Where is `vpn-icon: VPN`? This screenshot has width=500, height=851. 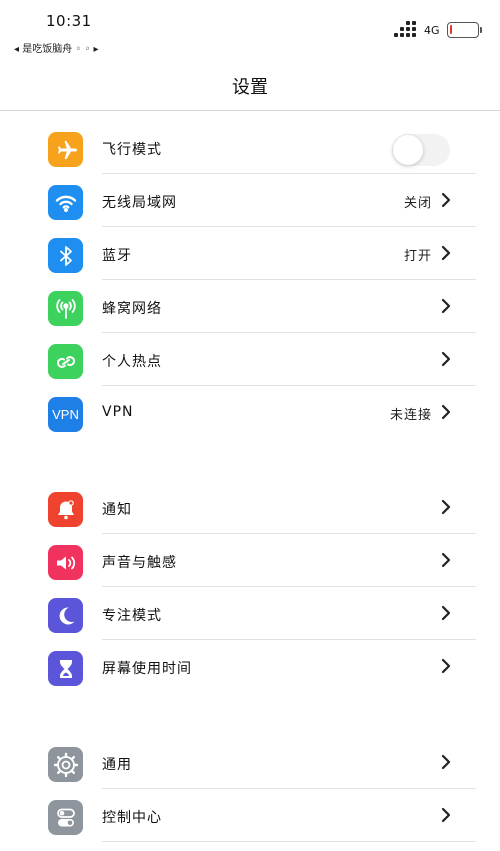
vpn-icon: VPN is located at coordinates (65, 414).